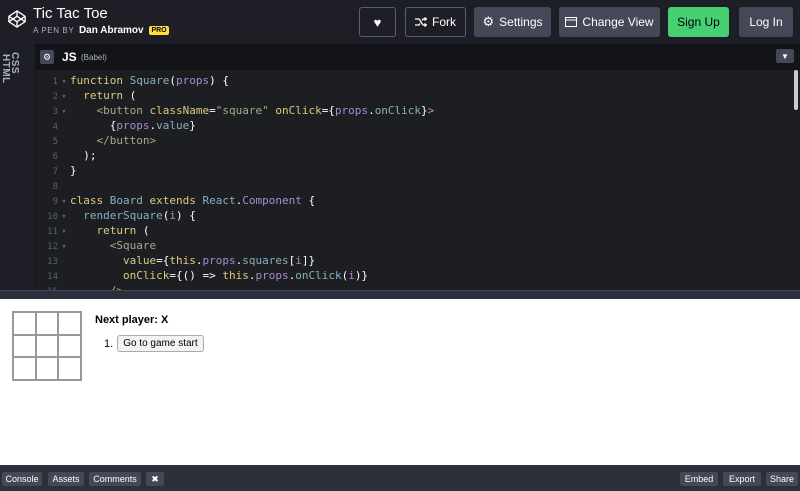  Describe the element at coordinates (421, 22) in the screenshot. I see `fork-icon` at that location.